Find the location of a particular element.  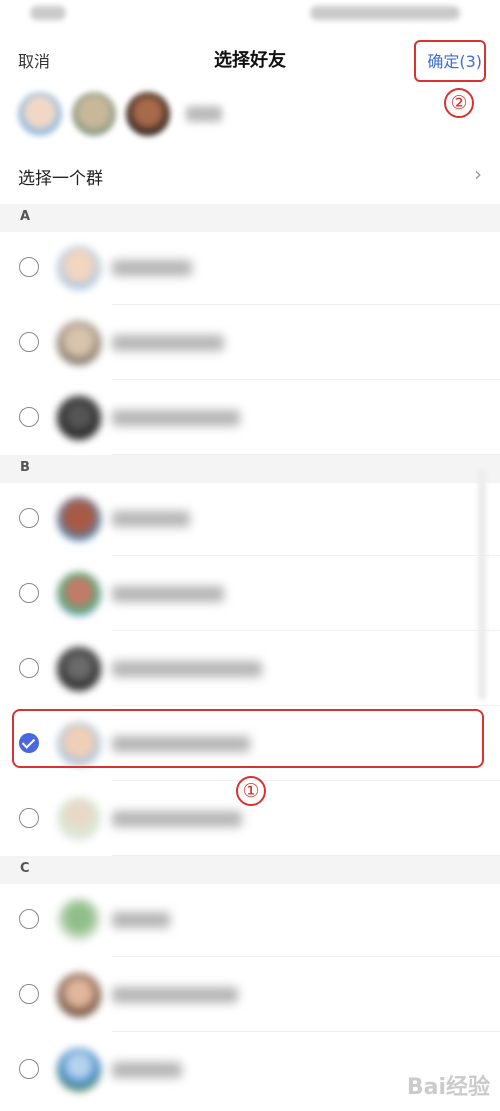

section-header-c: C is located at coordinates (250, 870).